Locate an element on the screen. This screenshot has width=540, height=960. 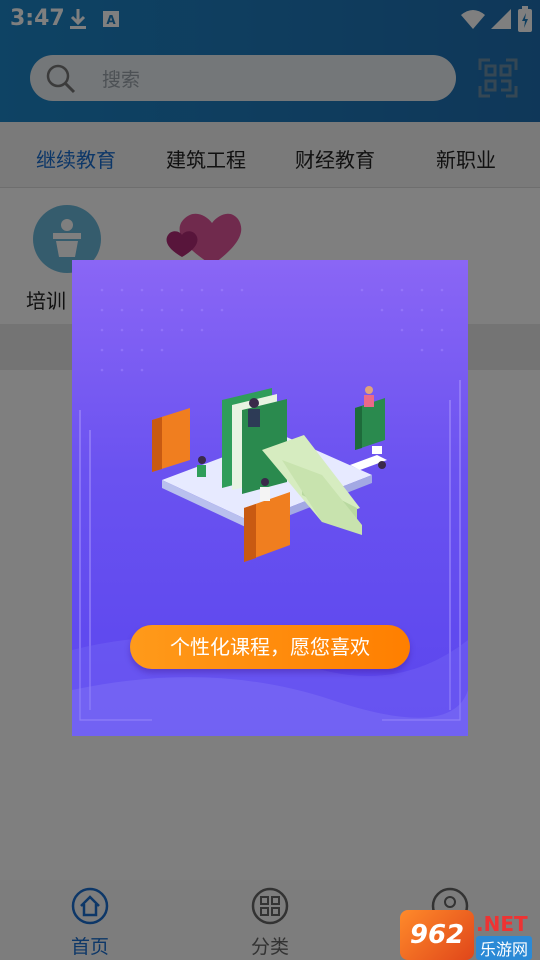
watermark: 962 .NET 乐游网 is located at coordinates (470, 935).